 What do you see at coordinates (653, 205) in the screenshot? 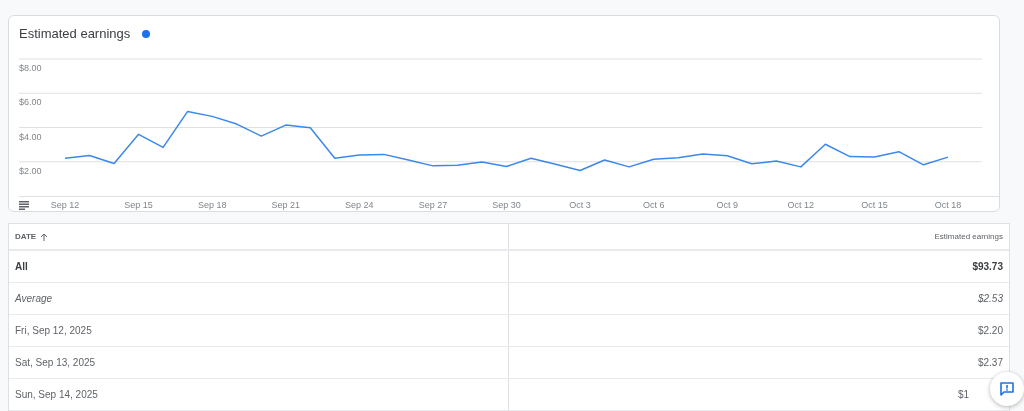
I see `x-tick-label: Oct 6` at bounding box center [653, 205].